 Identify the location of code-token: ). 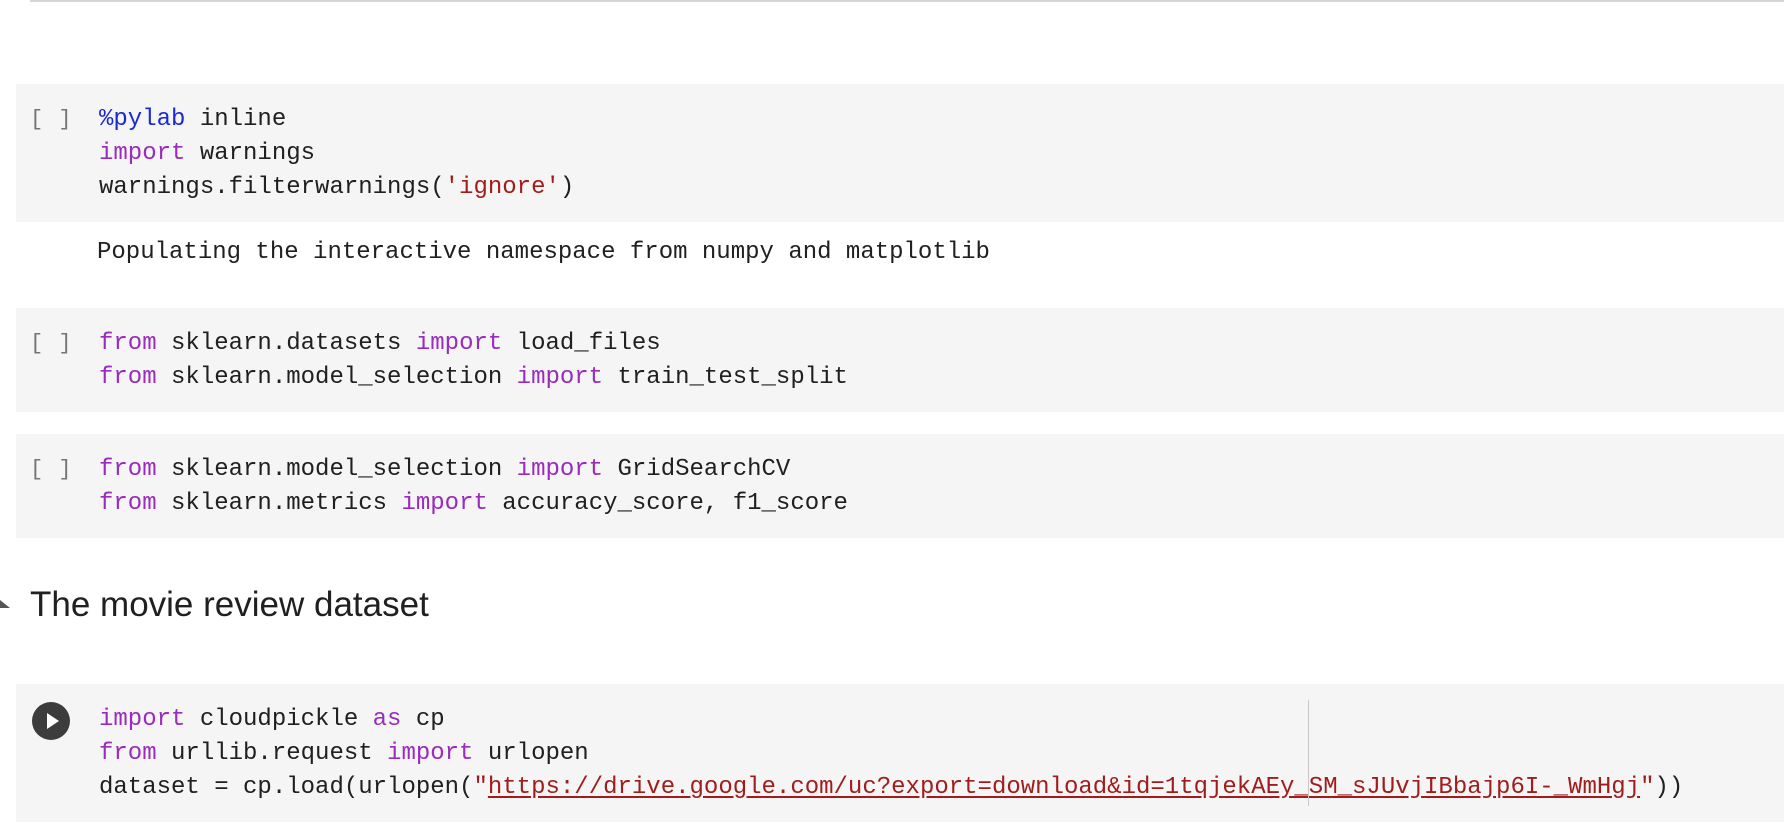
(567, 187).